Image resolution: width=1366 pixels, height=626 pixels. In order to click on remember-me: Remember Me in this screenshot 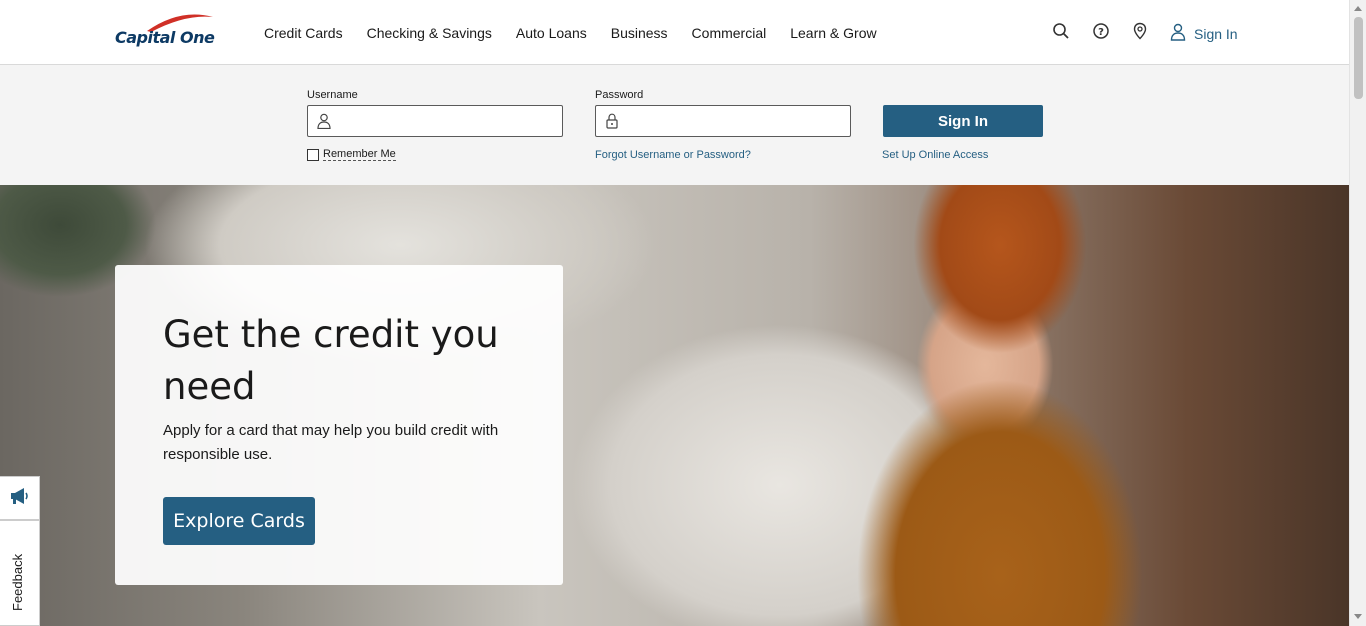, I will do `click(351, 154)`.